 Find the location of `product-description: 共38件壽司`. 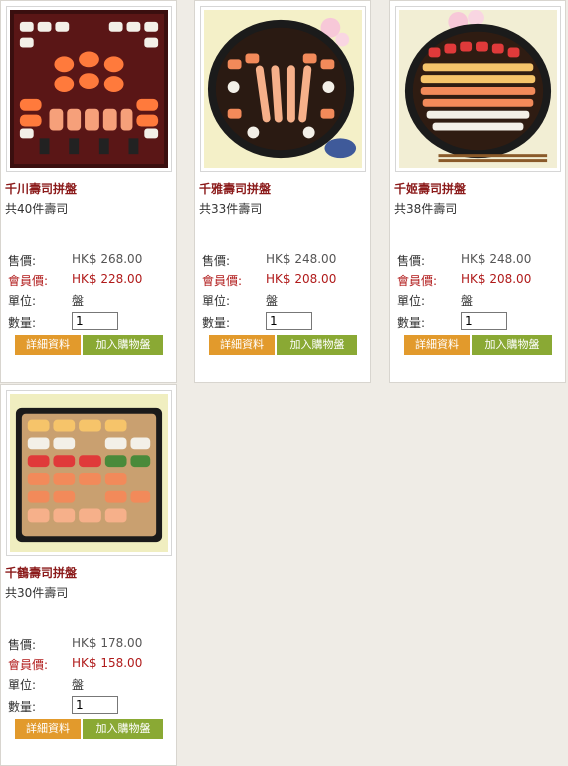

product-description: 共38件壽司 is located at coordinates (426, 209).